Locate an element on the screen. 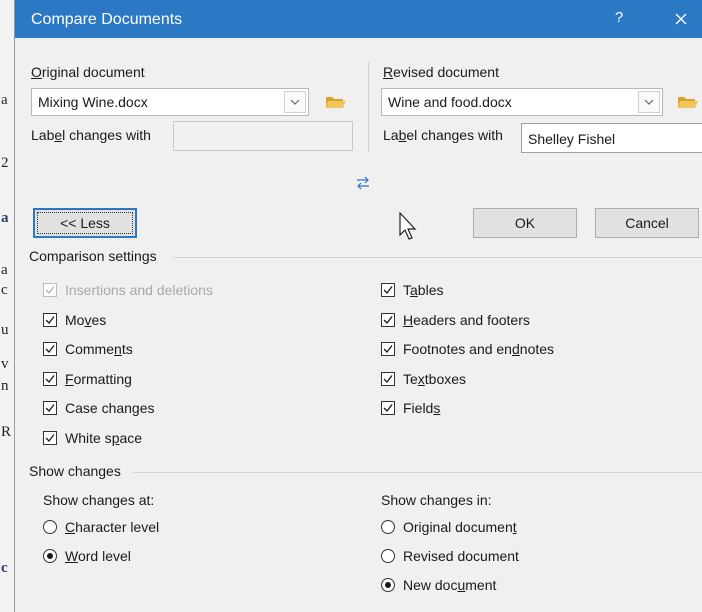  dialog-title: Compare Documents is located at coordinates (107, 19).